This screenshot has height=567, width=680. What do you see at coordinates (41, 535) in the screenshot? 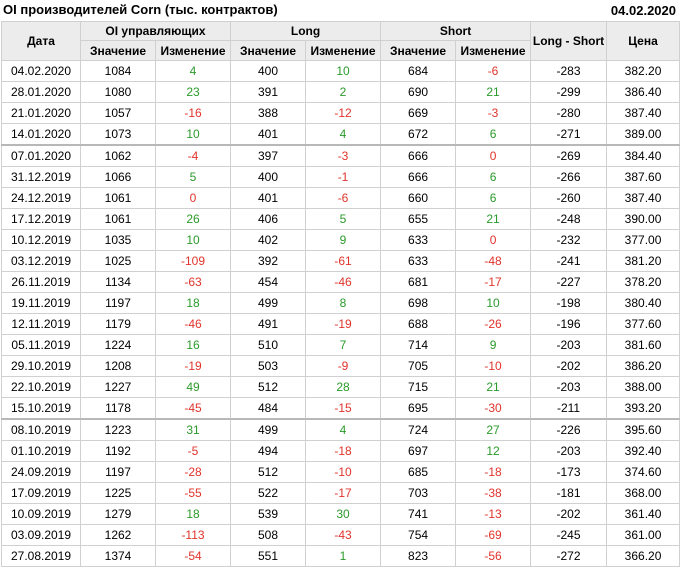
I see `cell-date: 03.09.2019` at bounding box center [41, 535].